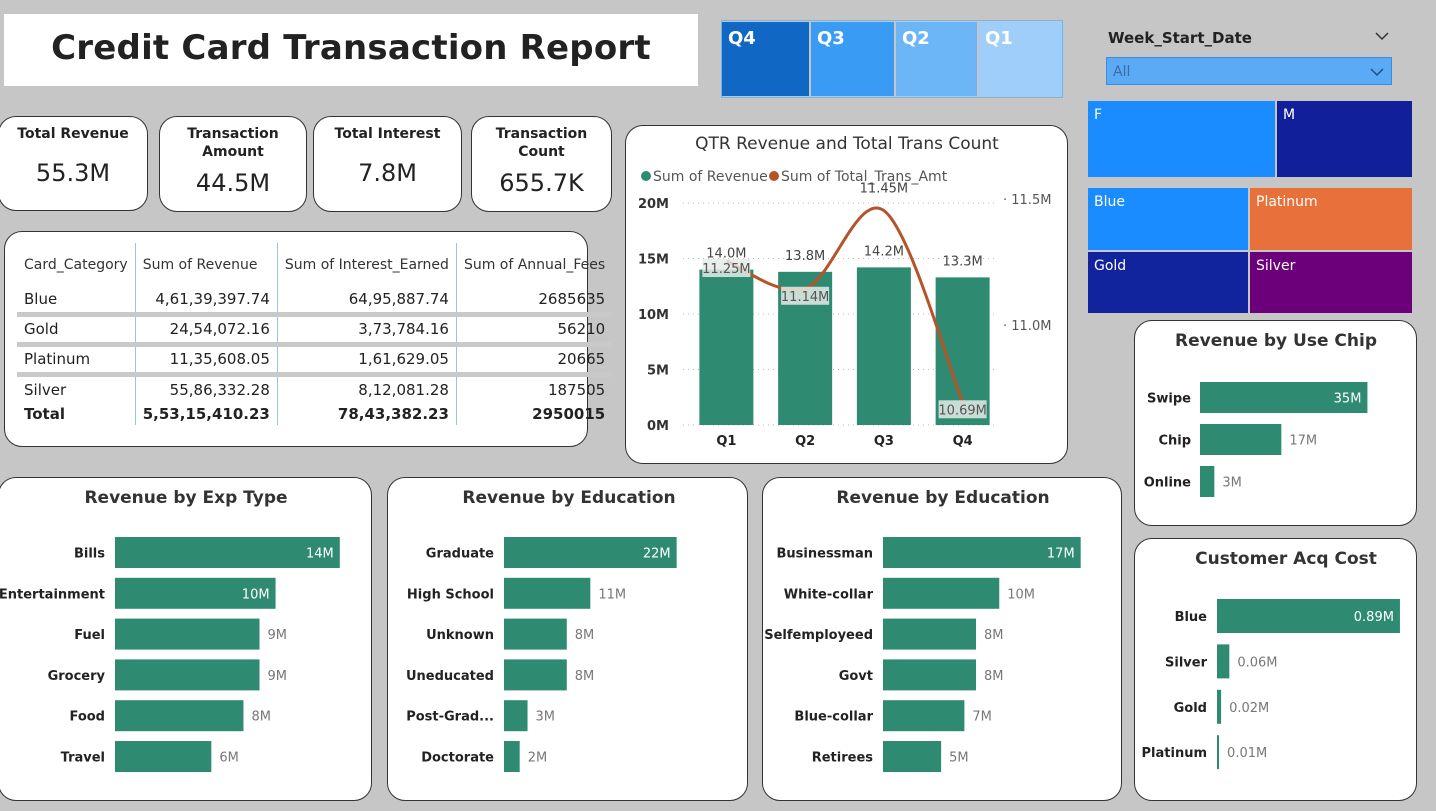 The image size is (1436, 811). Describe the element at coordinates (936, 59) in the screenshot. I see `quarter-slicer-q2: Q2` at that location.